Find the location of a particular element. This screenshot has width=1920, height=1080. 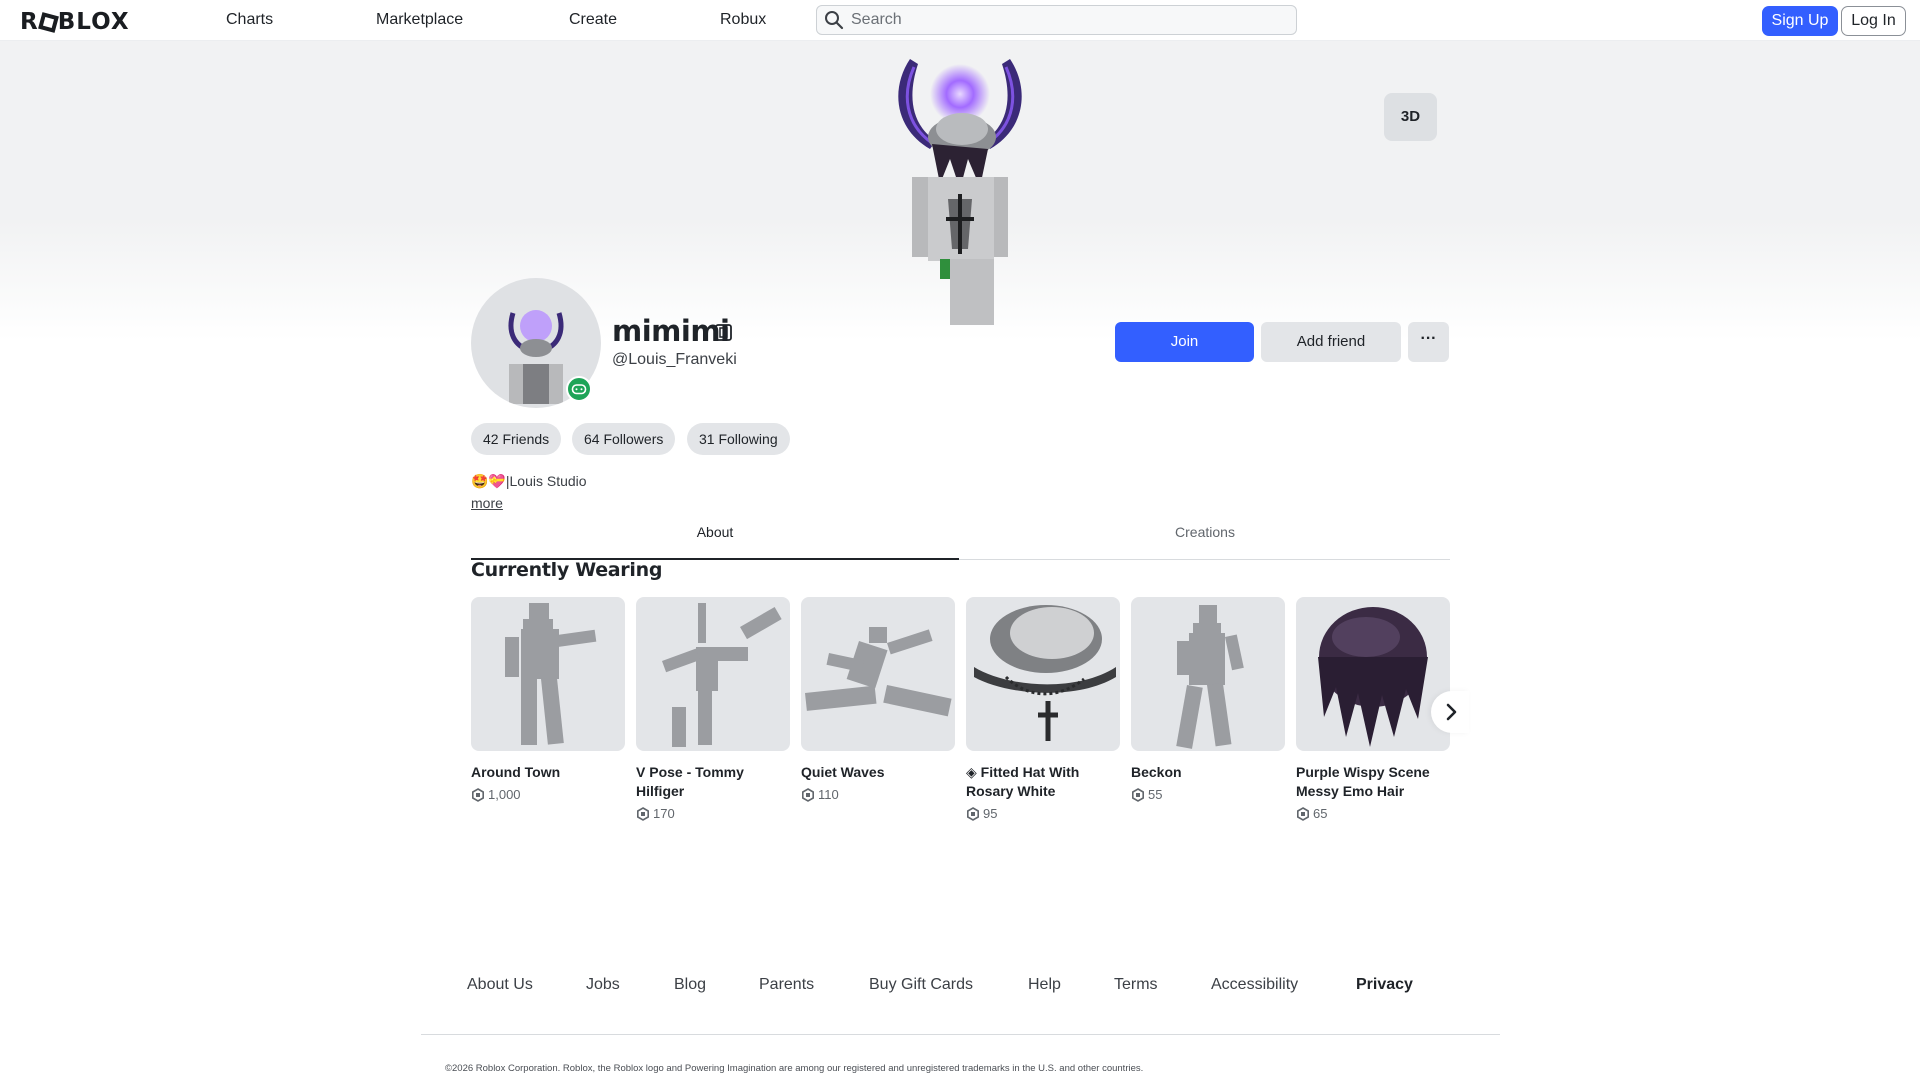

gamepad-icon is located at coordinates (579, 389).